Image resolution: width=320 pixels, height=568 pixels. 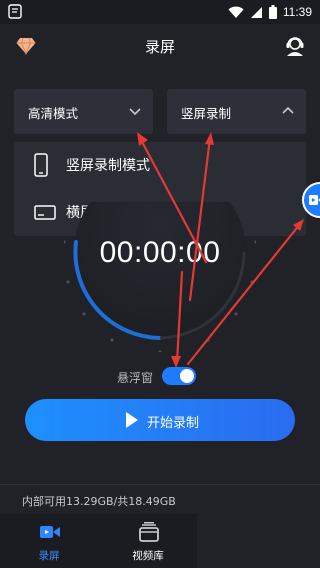 I want to click on chevron-up-icon, so click(x=288, y=110).